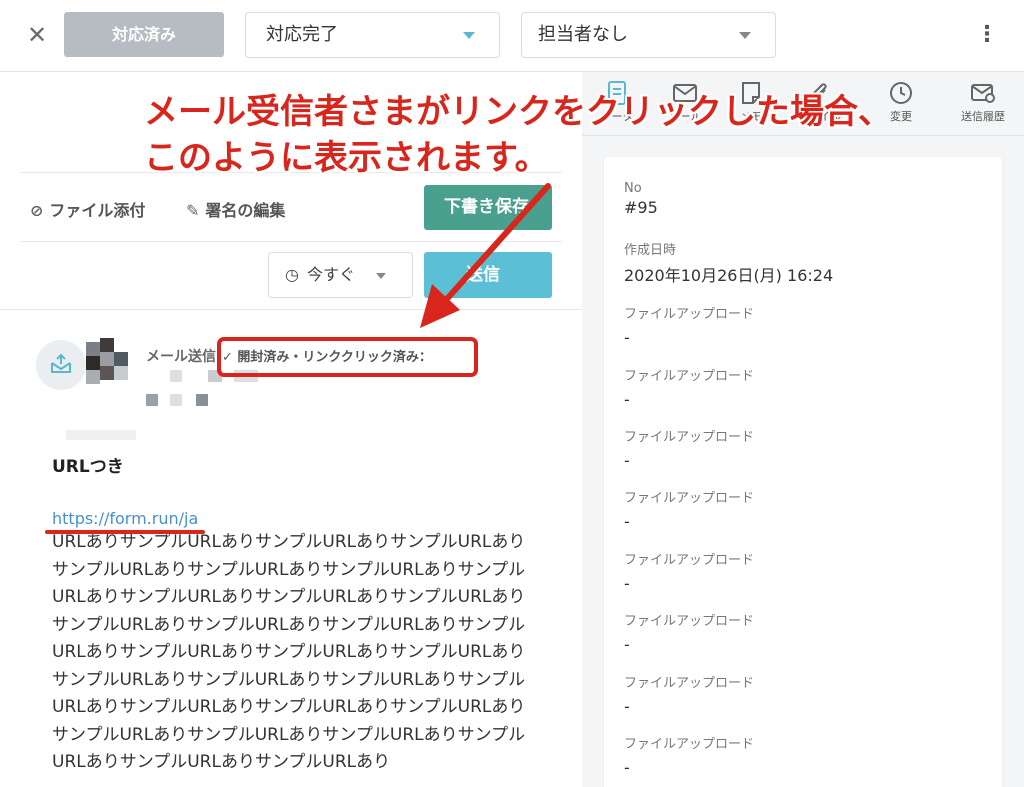  What do you see at coordinates (729, 275) in the screenshot?
I see `field-value: 2020年10月26日(月) 16:24` at bounding box center [729, 275].